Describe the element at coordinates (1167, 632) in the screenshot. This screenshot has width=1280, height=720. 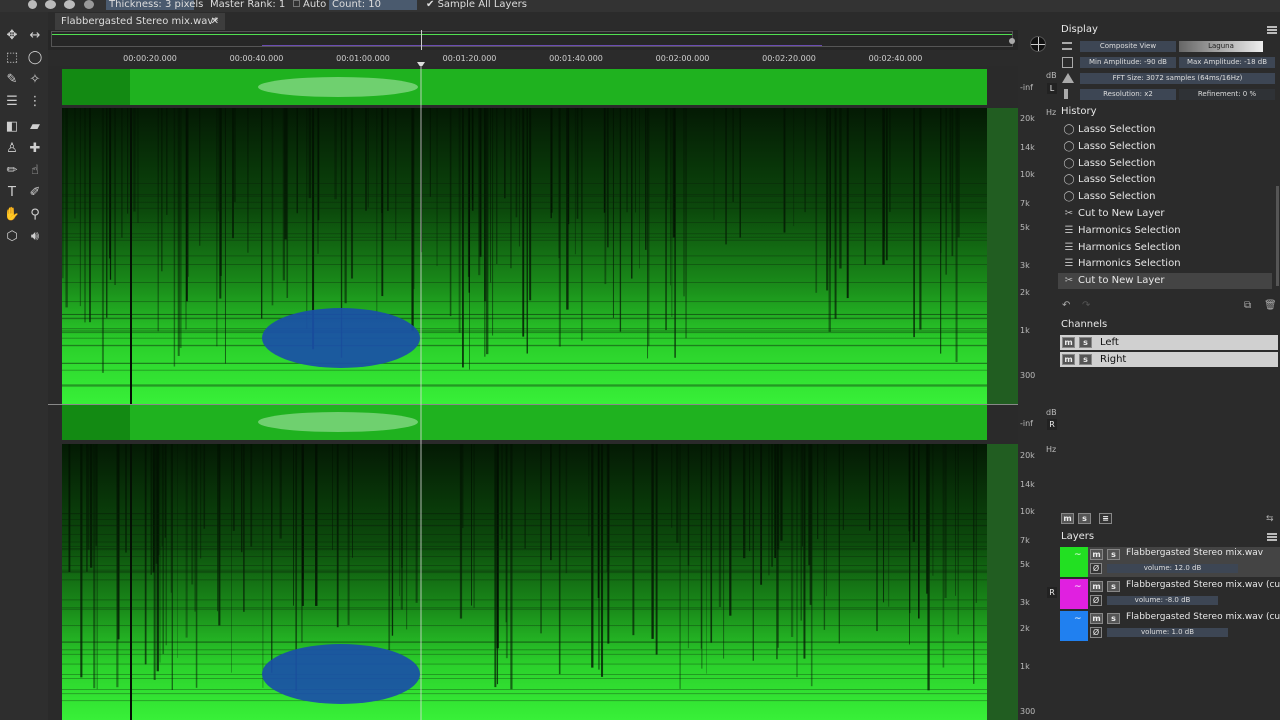
I see `layer-volume-slider: volume: 1.0 dB` at that location.